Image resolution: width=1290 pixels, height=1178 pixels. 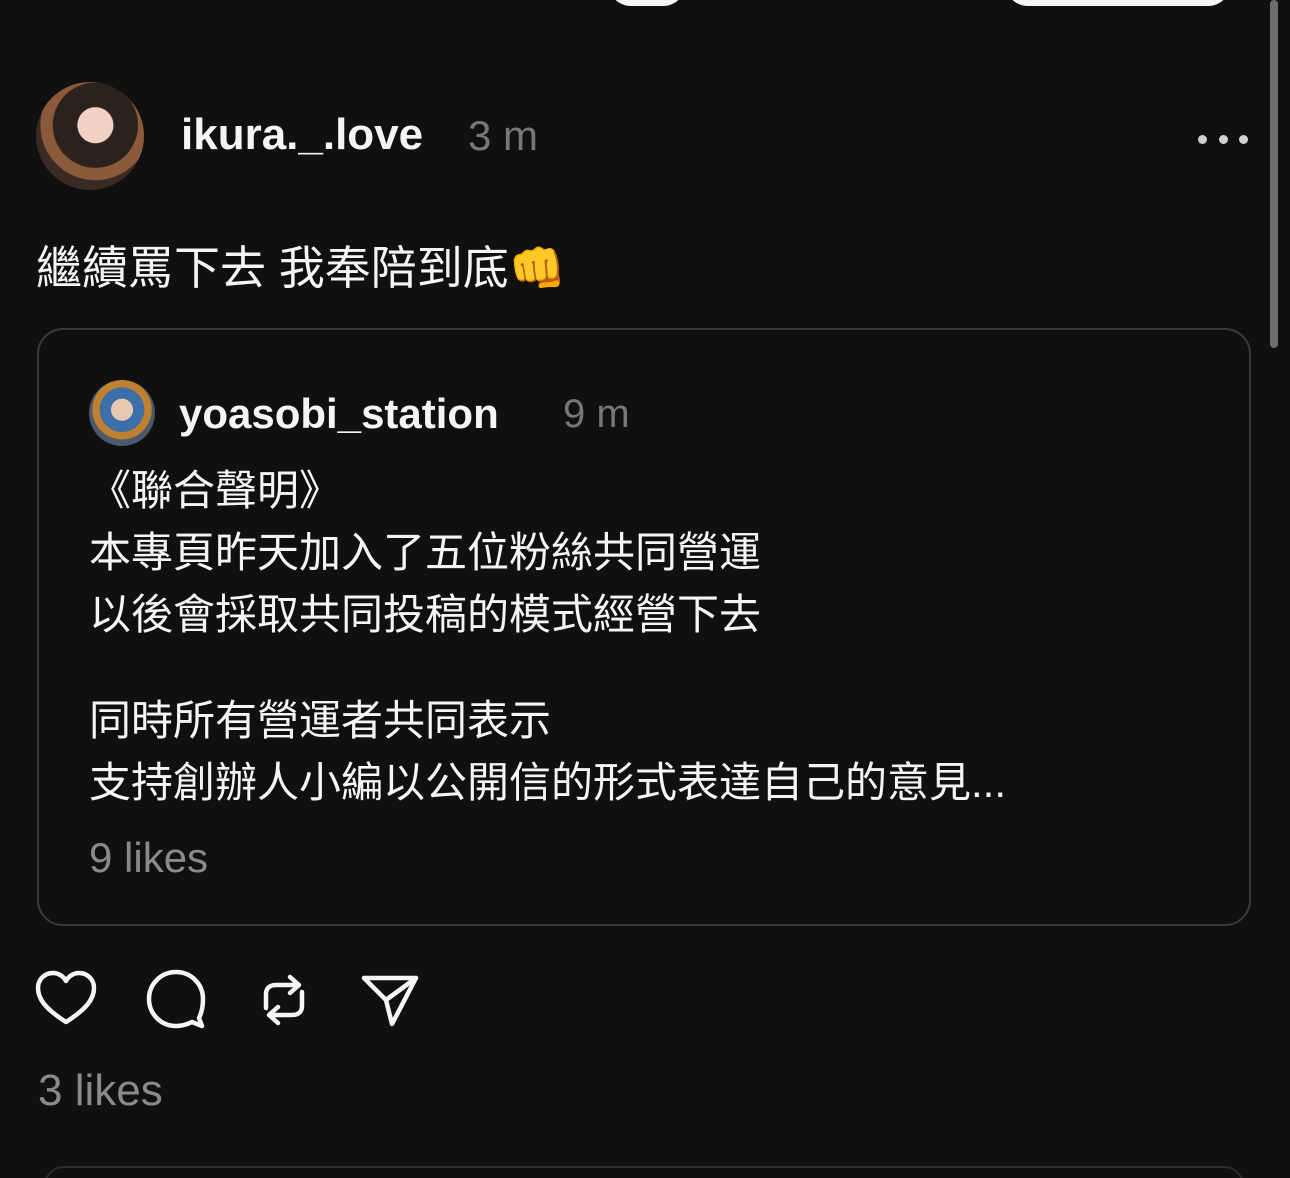 What do you see at coordinates (320, 720) in the screenshot?
I see `quoted-line: 同時所有營運者共同表示` at bounding box center [320, 720].